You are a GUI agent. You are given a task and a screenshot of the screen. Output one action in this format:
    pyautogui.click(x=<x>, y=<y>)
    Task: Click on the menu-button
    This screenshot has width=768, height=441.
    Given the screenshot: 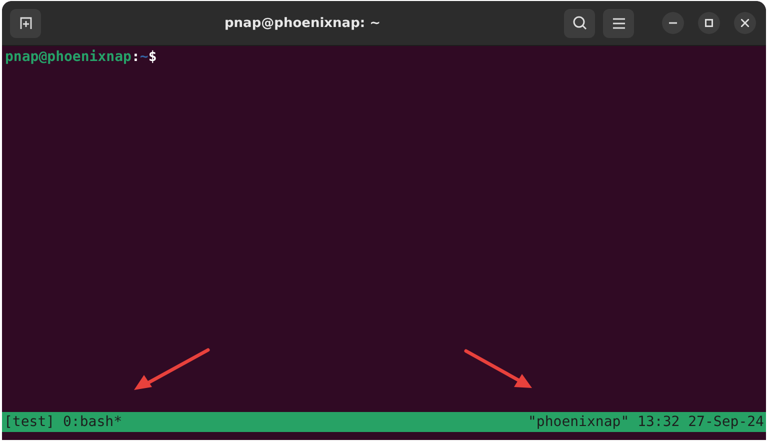 What is the action you would take?
    pyautogui.click(x=618, y=23)
    